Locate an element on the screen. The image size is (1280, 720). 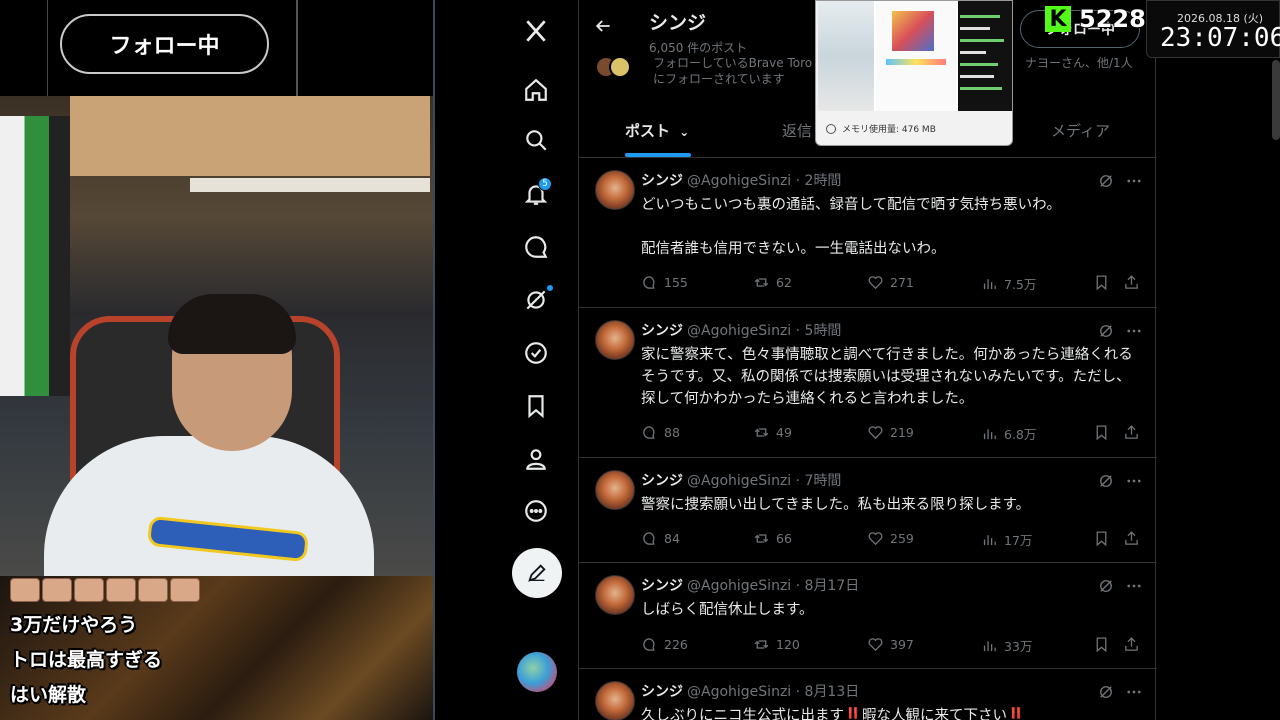
author-handle: @AgohigeSinzi · 5時間 is located at coordinates (764, 331).